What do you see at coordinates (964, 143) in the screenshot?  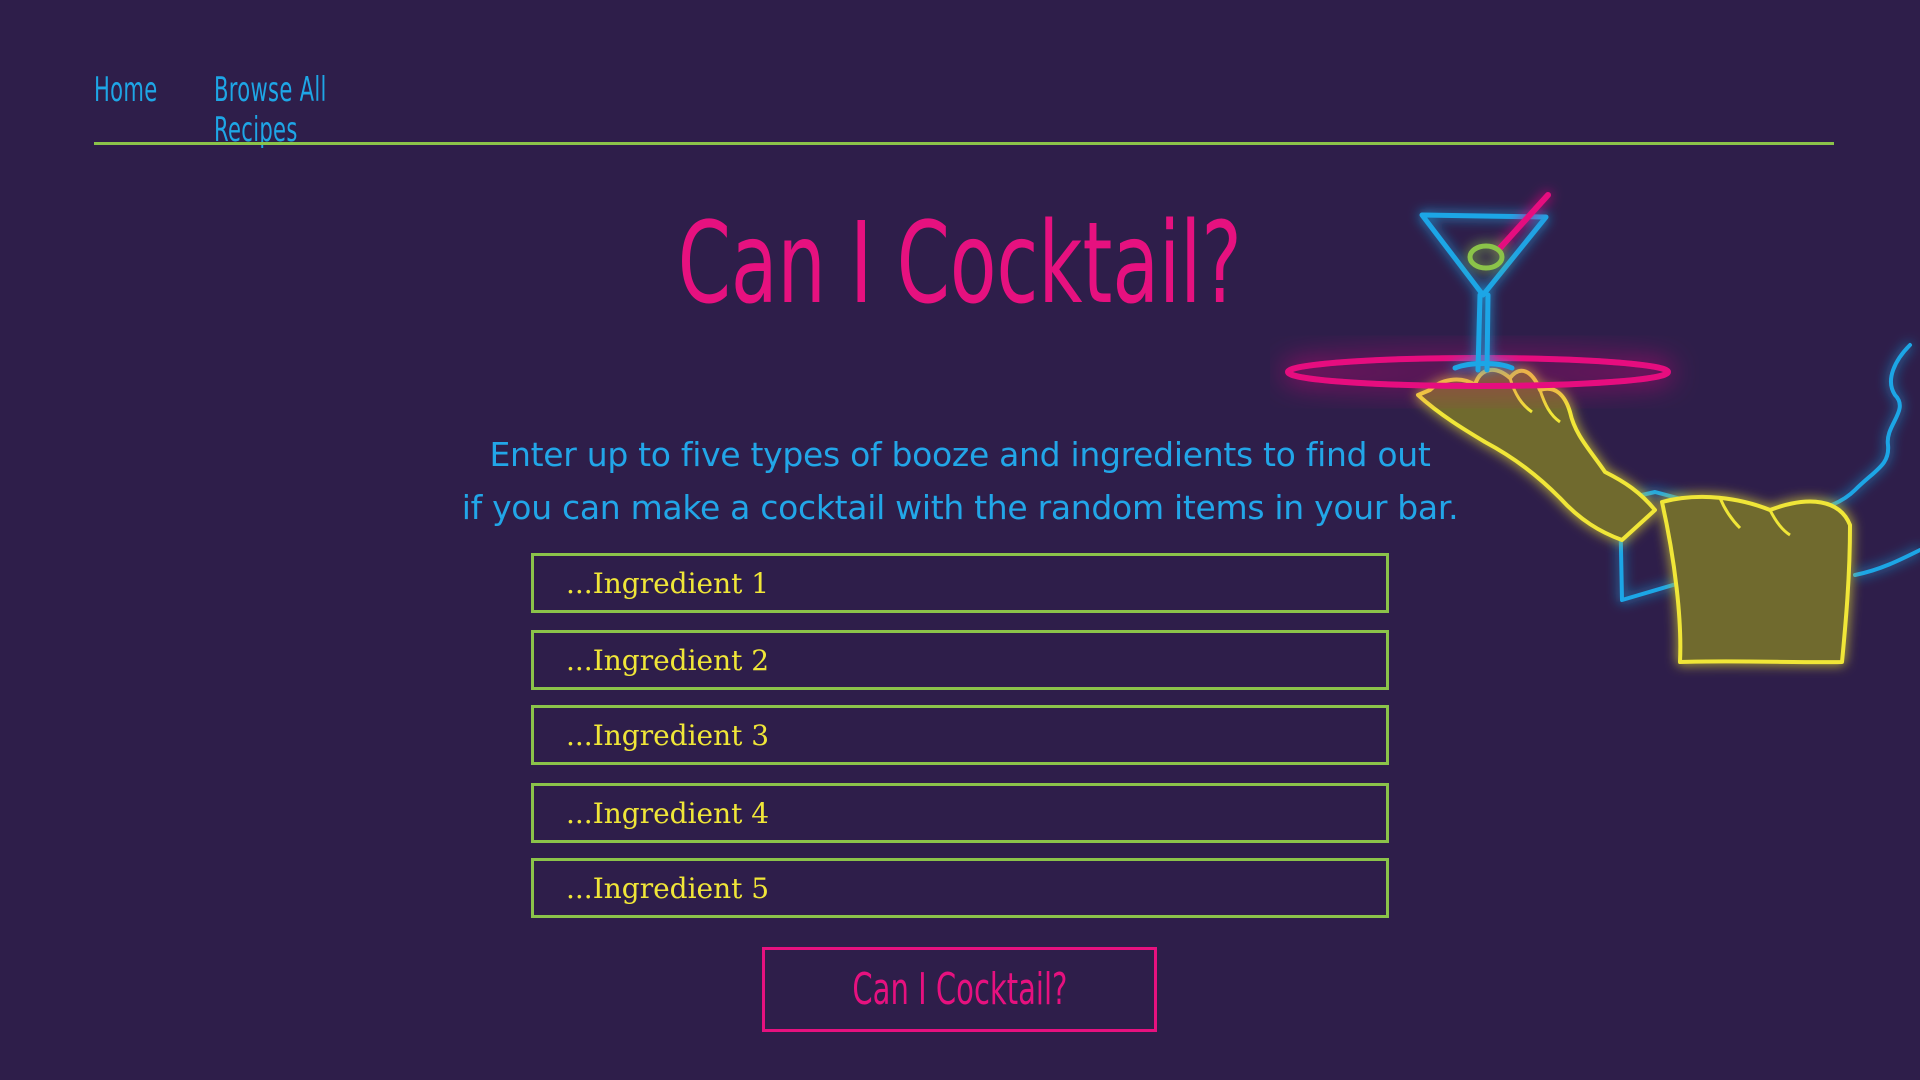 I see `nav-divider` at bounding box center [964, 143].